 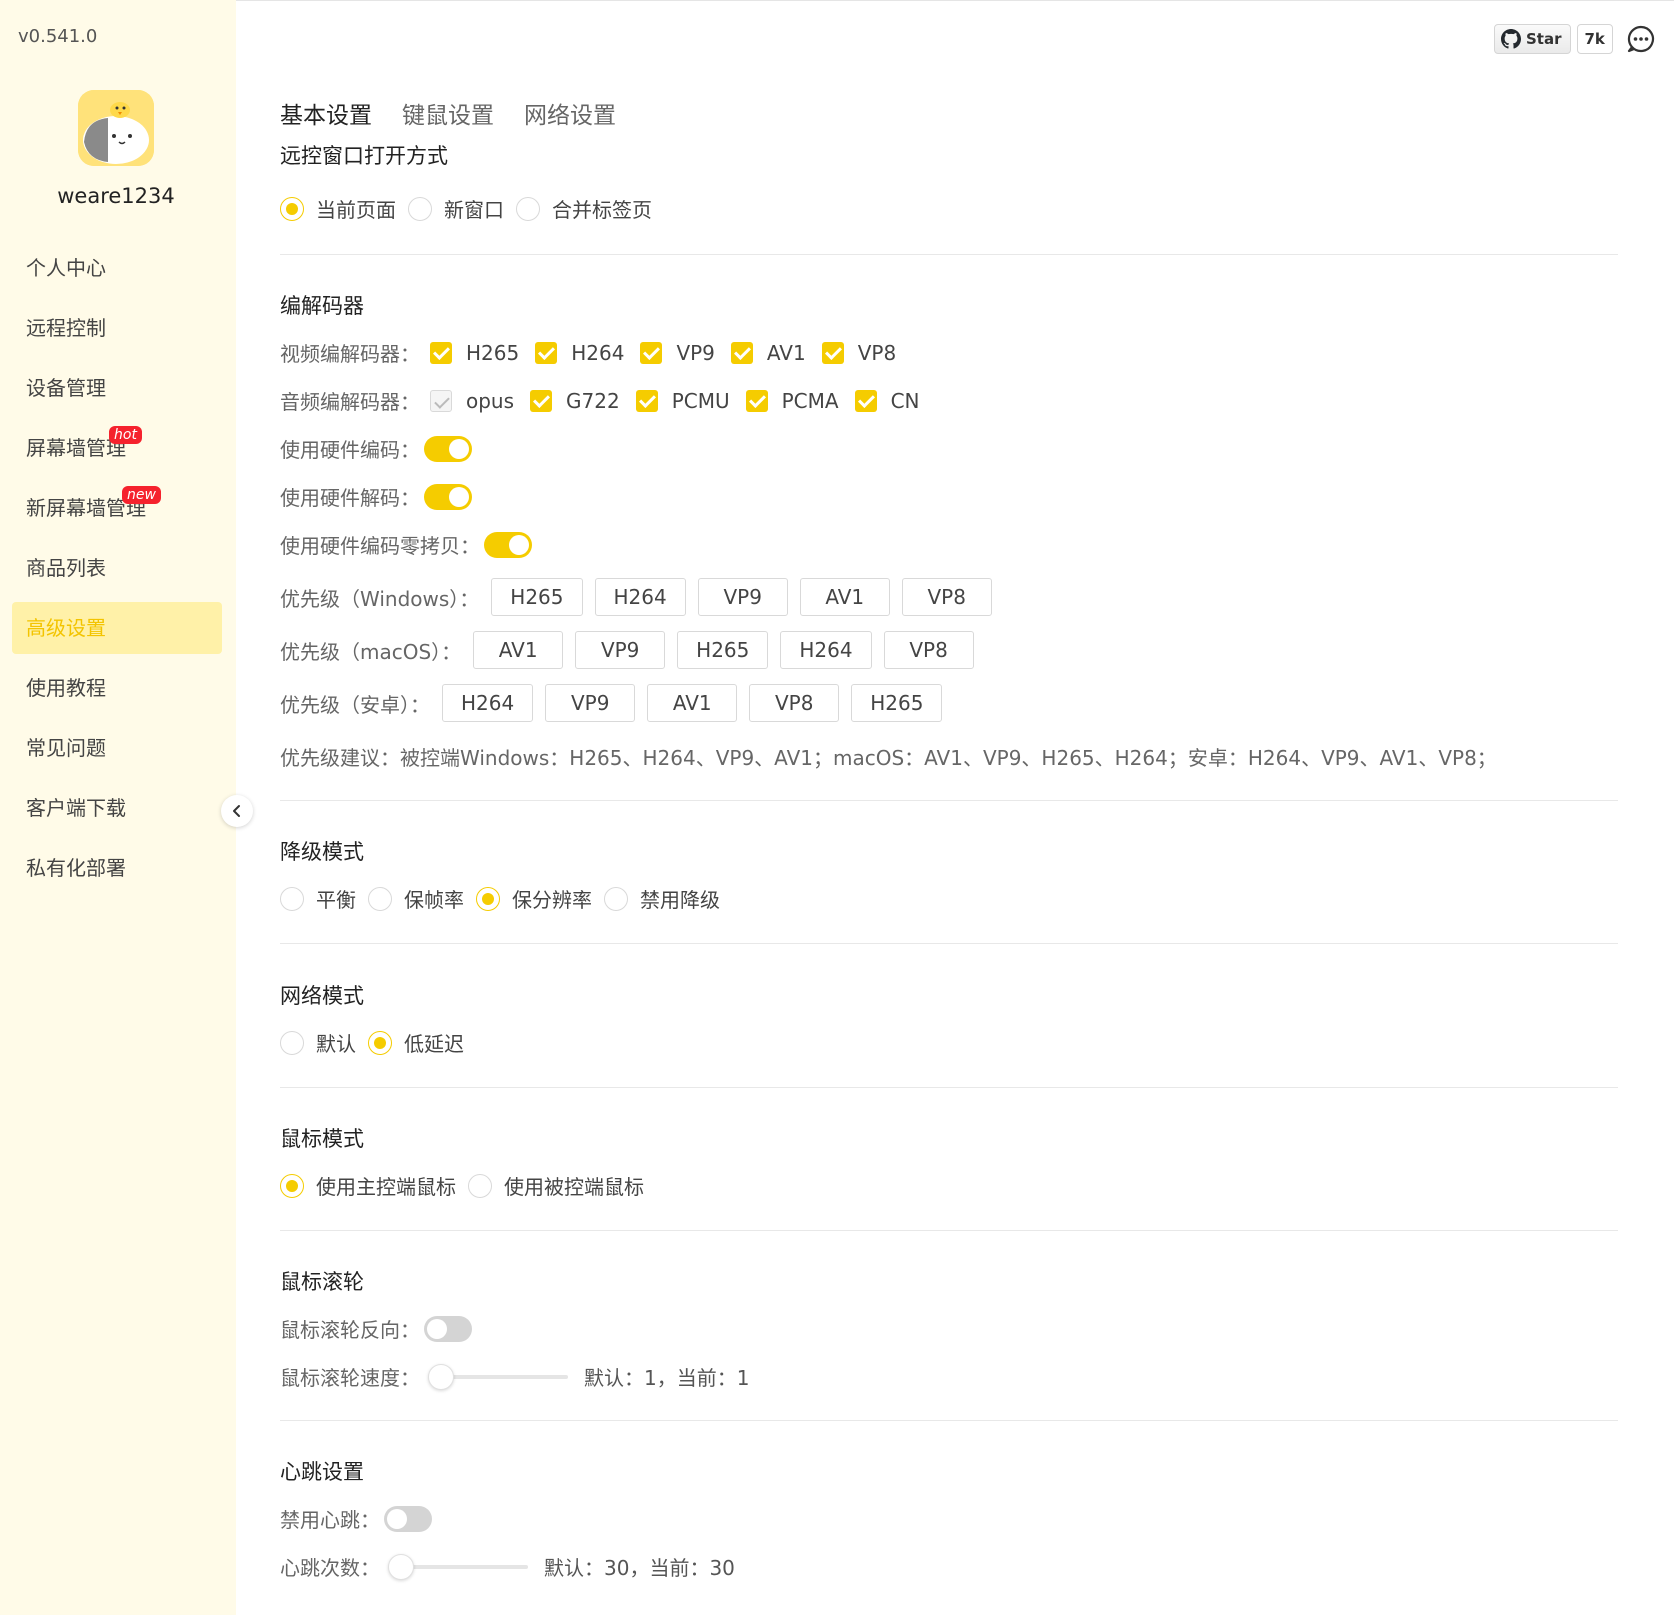 What do you see at coordinates (117, 388) in the screenshot?
I see `sidebar-item-device-management: 设备管理` at bounding box center [117, 388].